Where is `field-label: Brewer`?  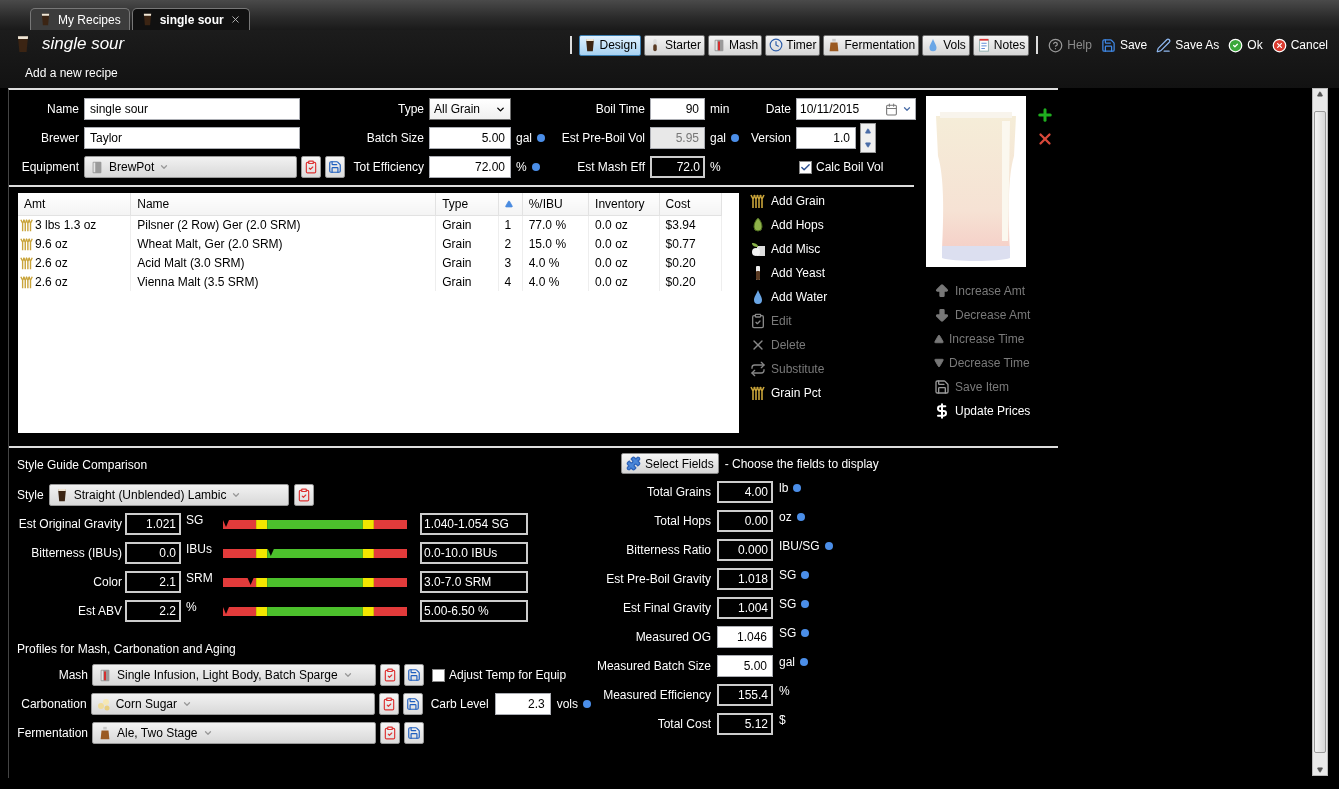 field-label: Brewer is located at coordinates (59, 138).